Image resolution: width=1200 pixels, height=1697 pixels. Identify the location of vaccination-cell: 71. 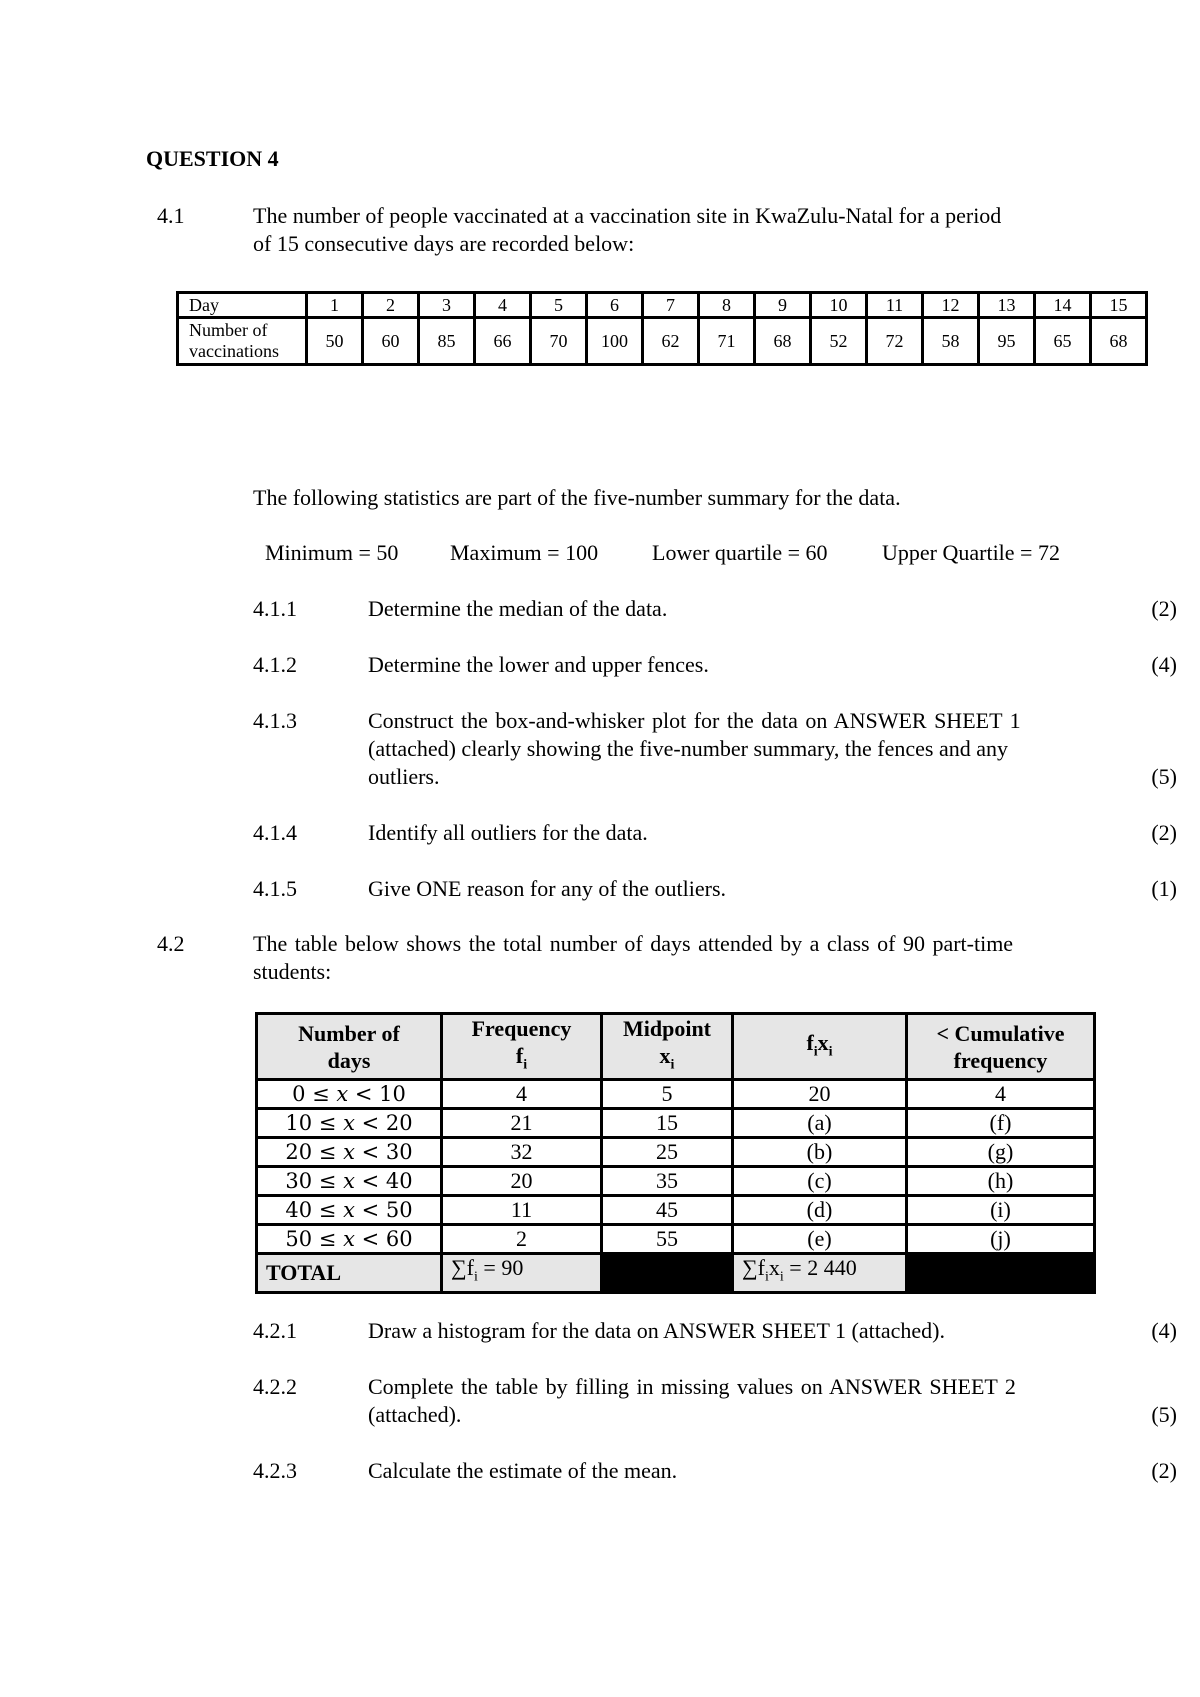
(726, 341).